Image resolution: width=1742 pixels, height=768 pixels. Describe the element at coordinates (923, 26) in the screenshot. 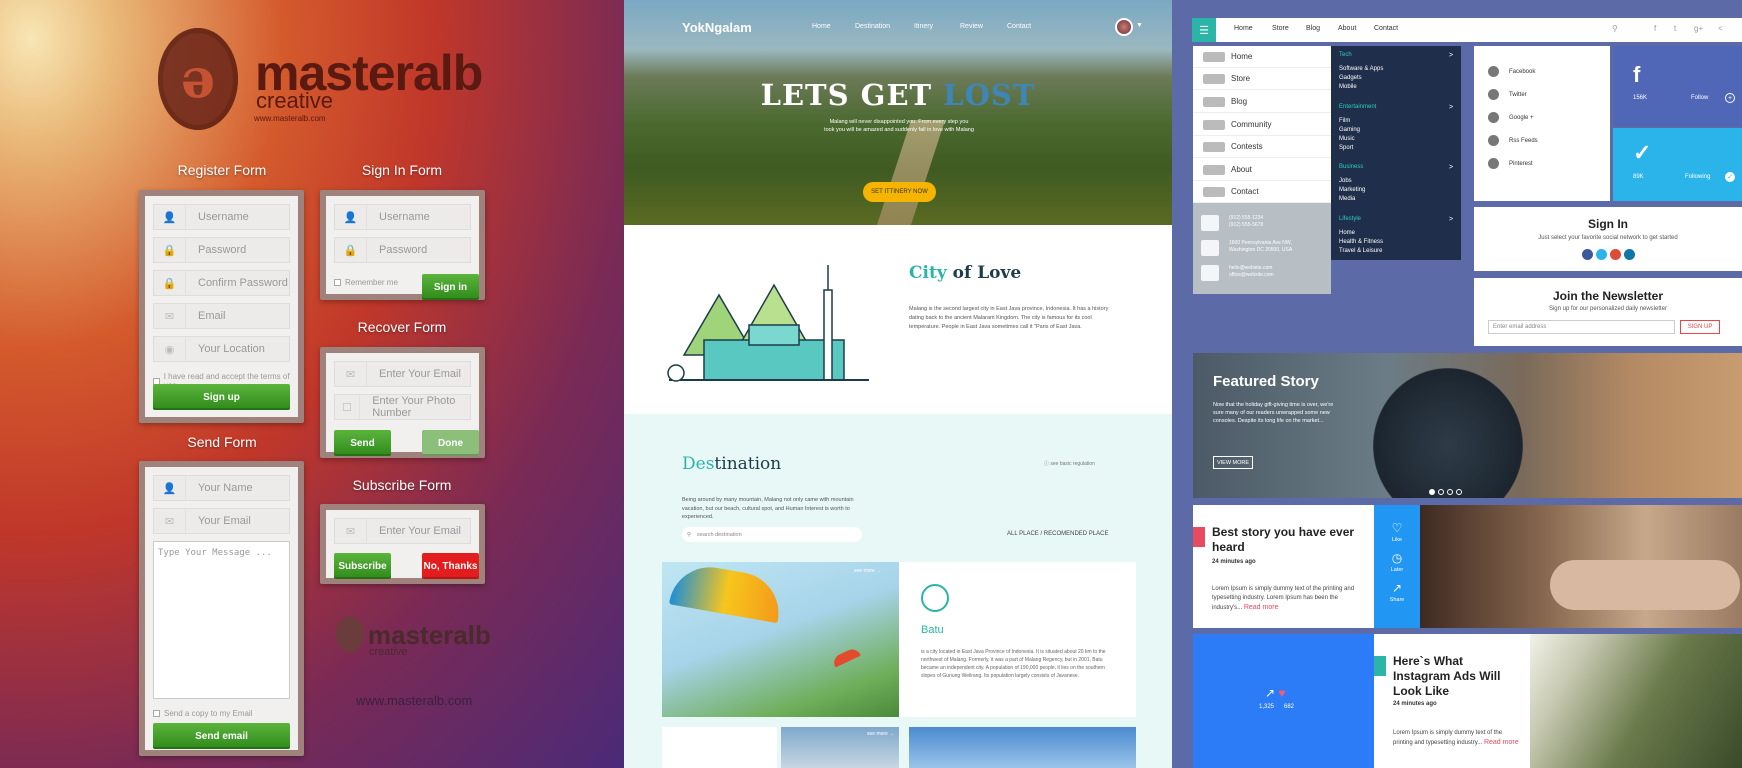

I see `nav-itinery: Itinery` at that location.